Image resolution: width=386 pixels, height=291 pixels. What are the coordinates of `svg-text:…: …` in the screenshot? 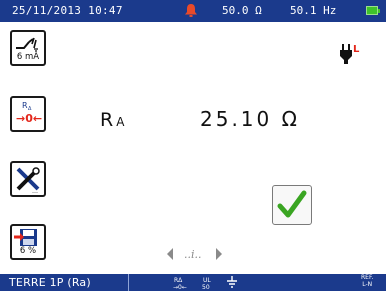 It's located at (35, 191).